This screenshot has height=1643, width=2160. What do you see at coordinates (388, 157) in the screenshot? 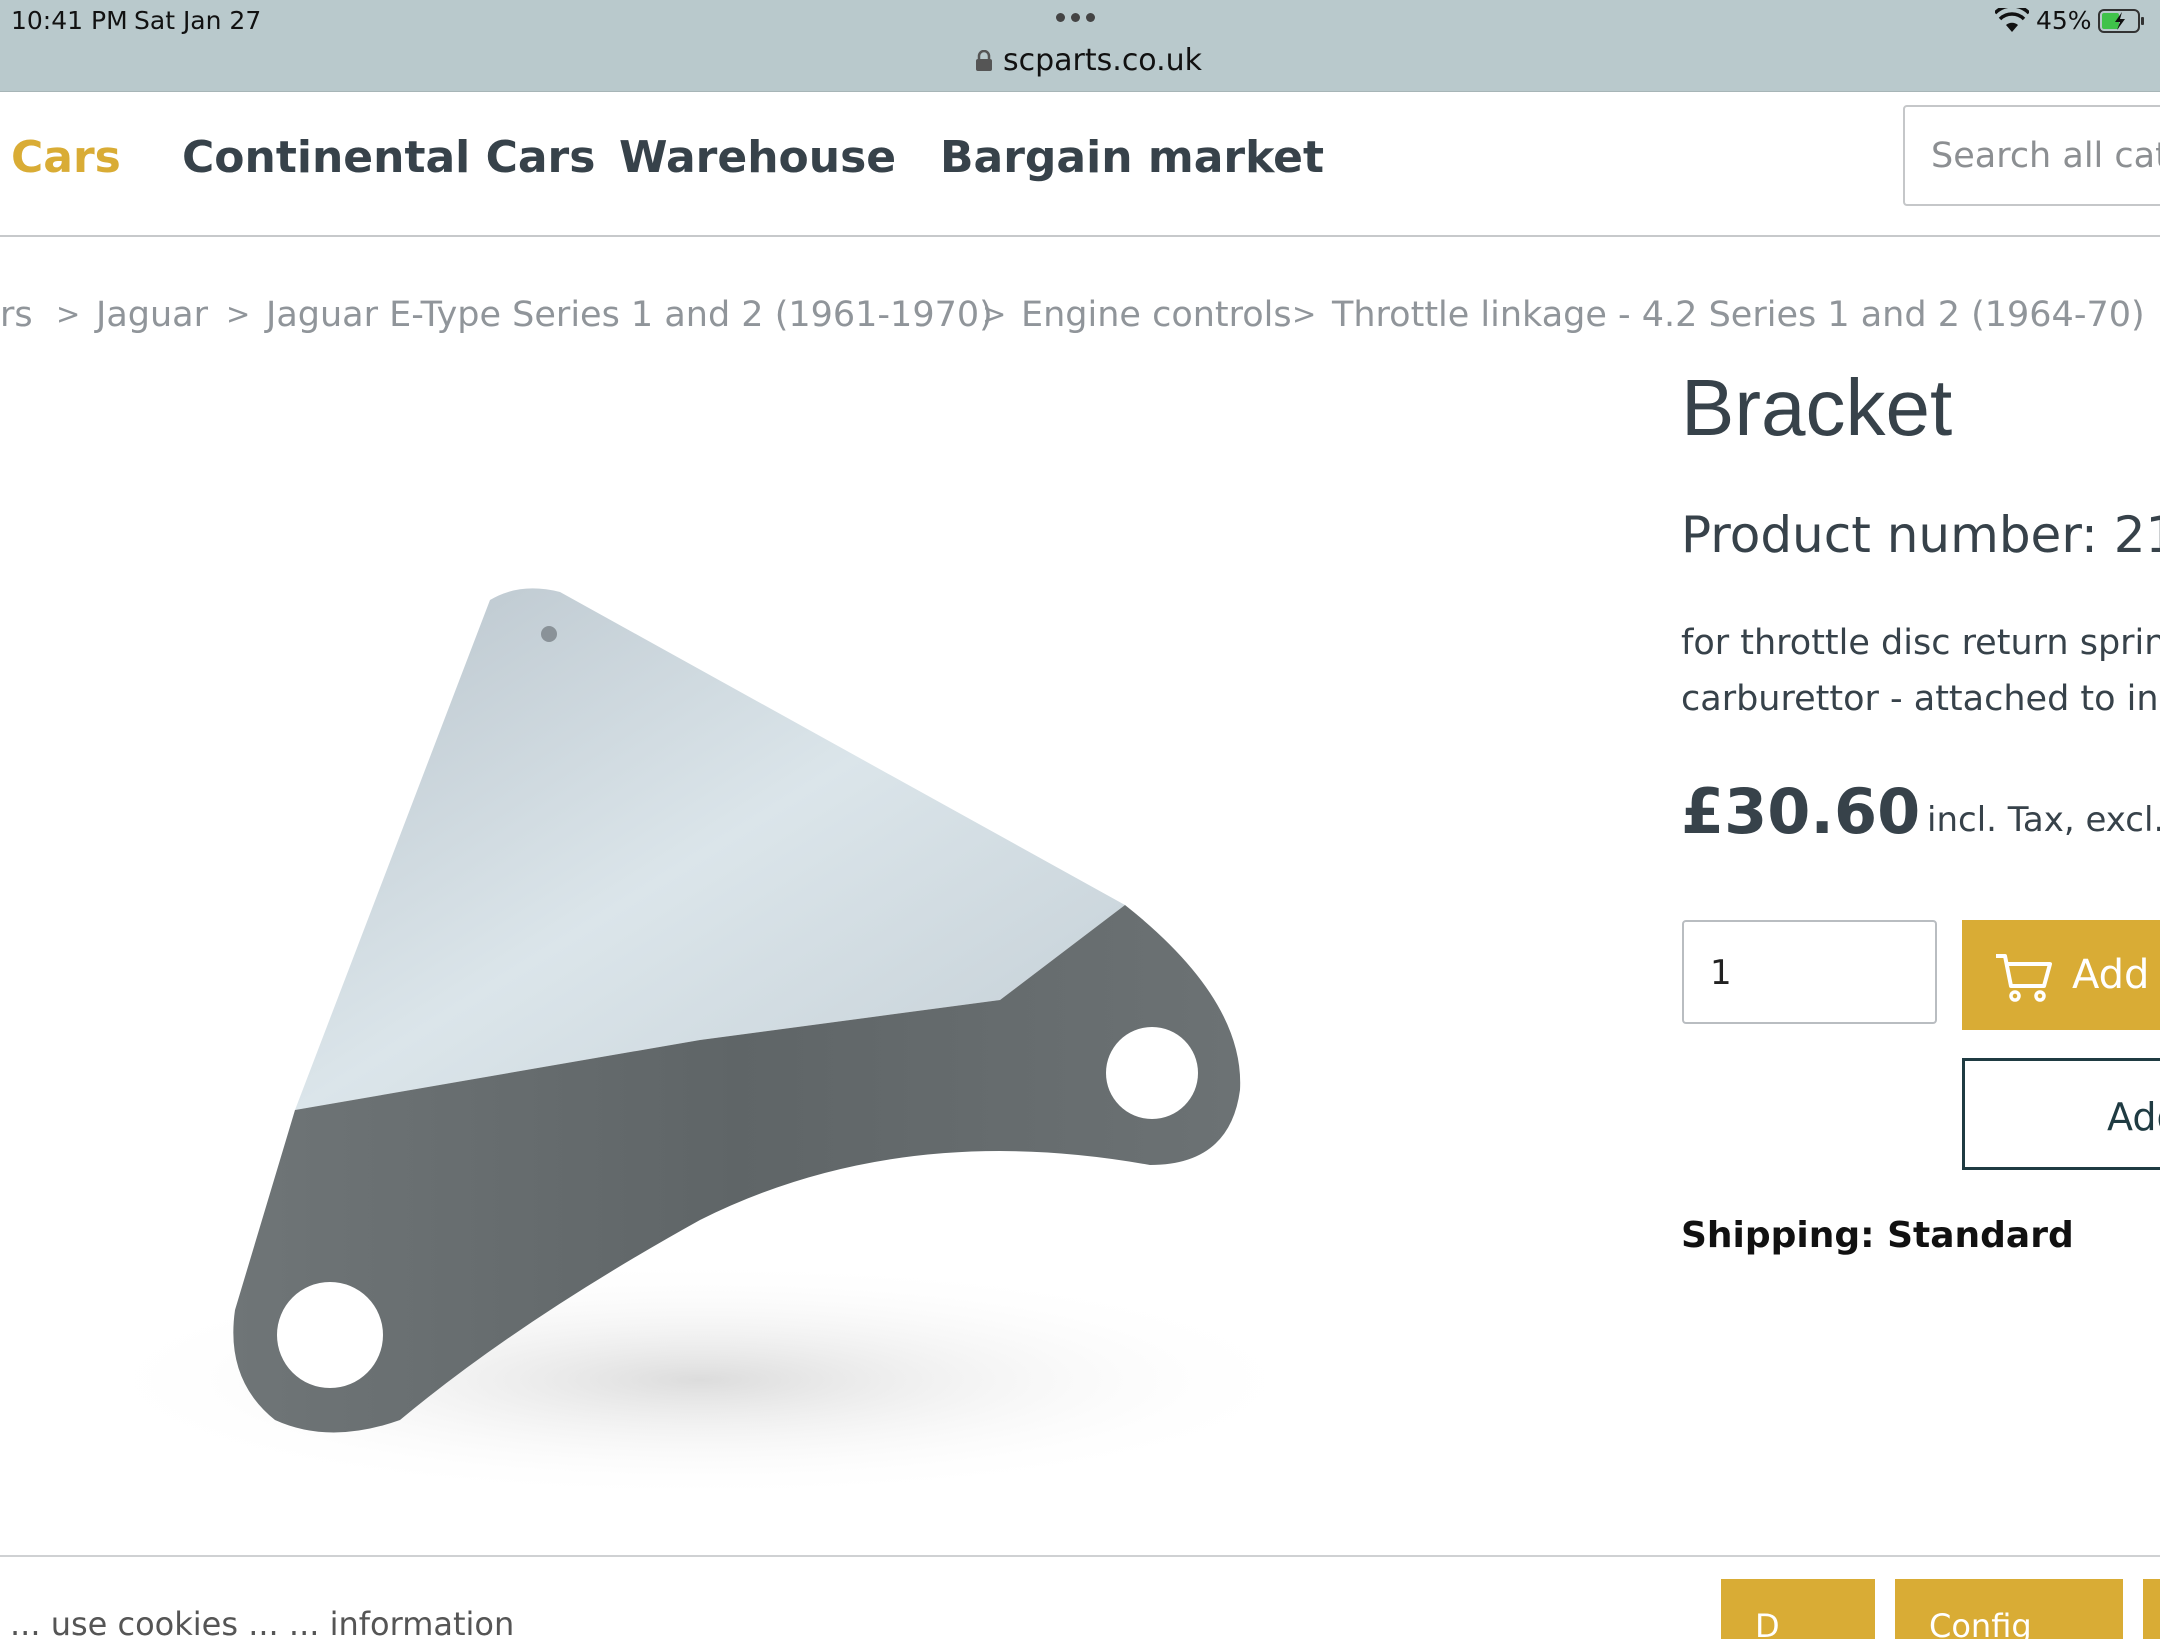
I see `nav-item-continental-cars: Continental Cars` at bounding box center [388, 157].